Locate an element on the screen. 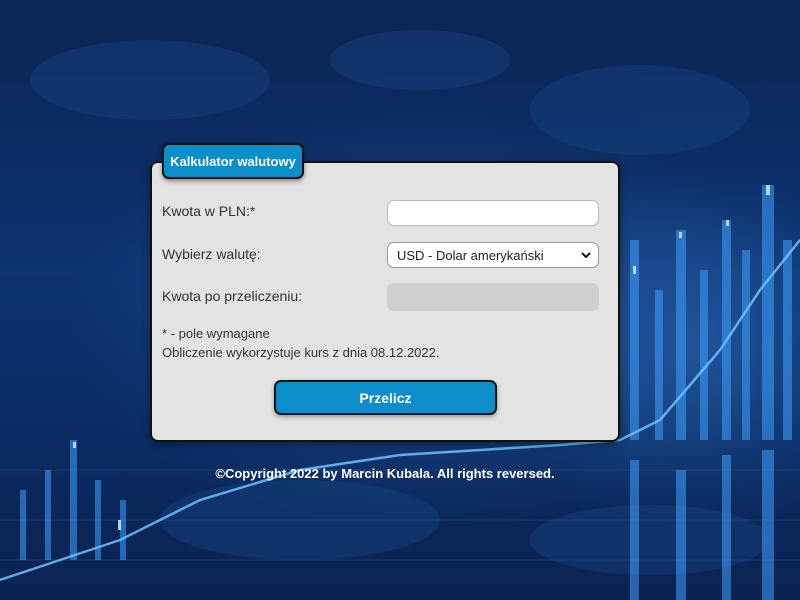 The width and height of the screenshot is (800, 600). currency-select: USD - Dolar amerykański is located at coordinates (493, 255).